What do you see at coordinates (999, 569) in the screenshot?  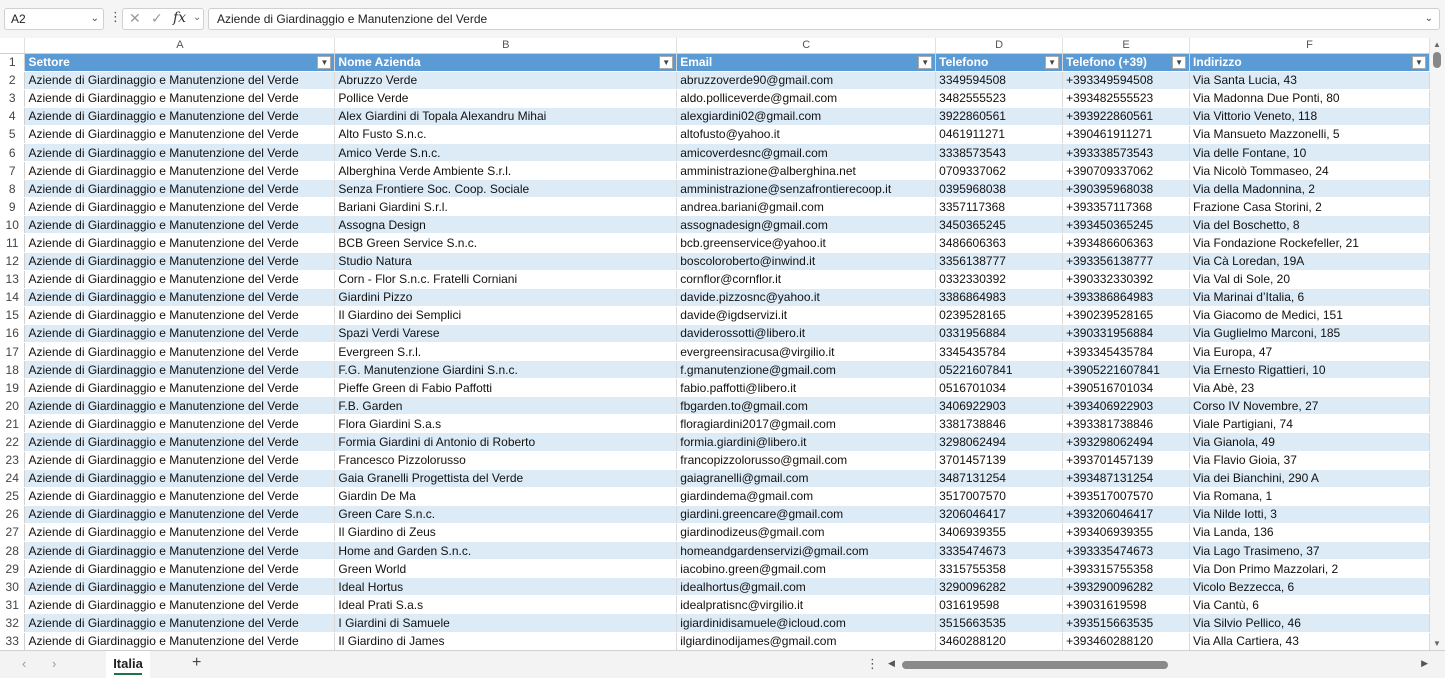 I see `table-cell: 3315755358` at bounding box center [999, 569].